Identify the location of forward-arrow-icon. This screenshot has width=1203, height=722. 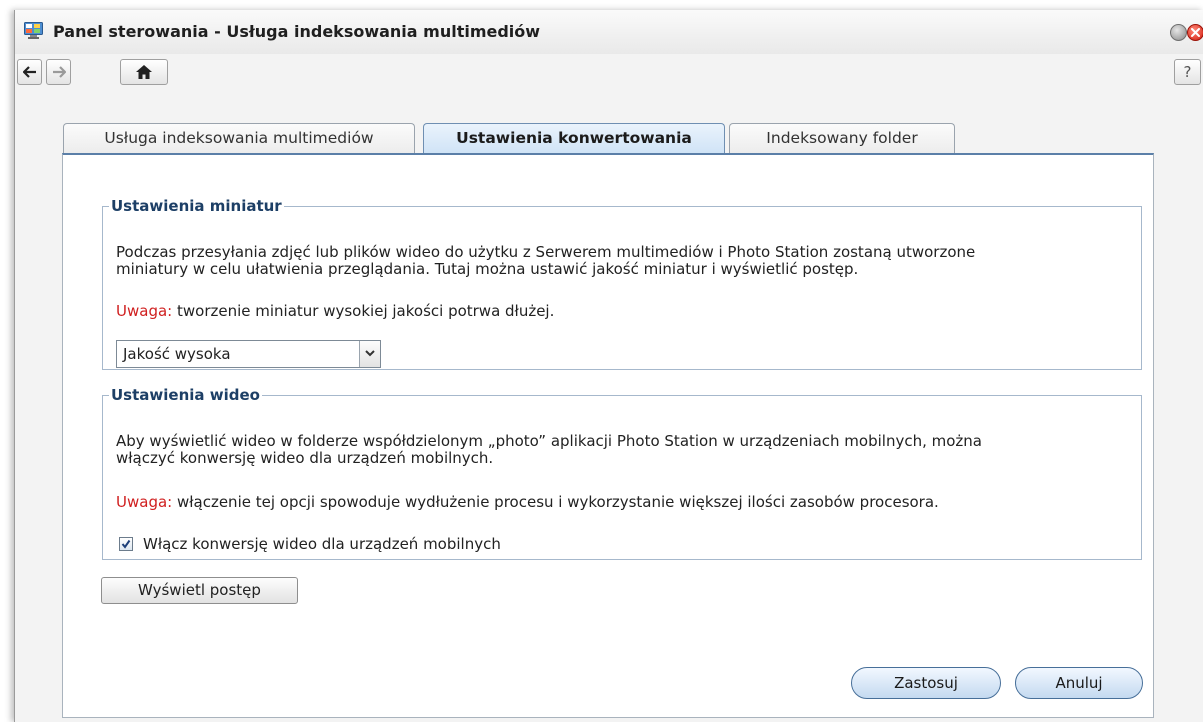
(59, 72).